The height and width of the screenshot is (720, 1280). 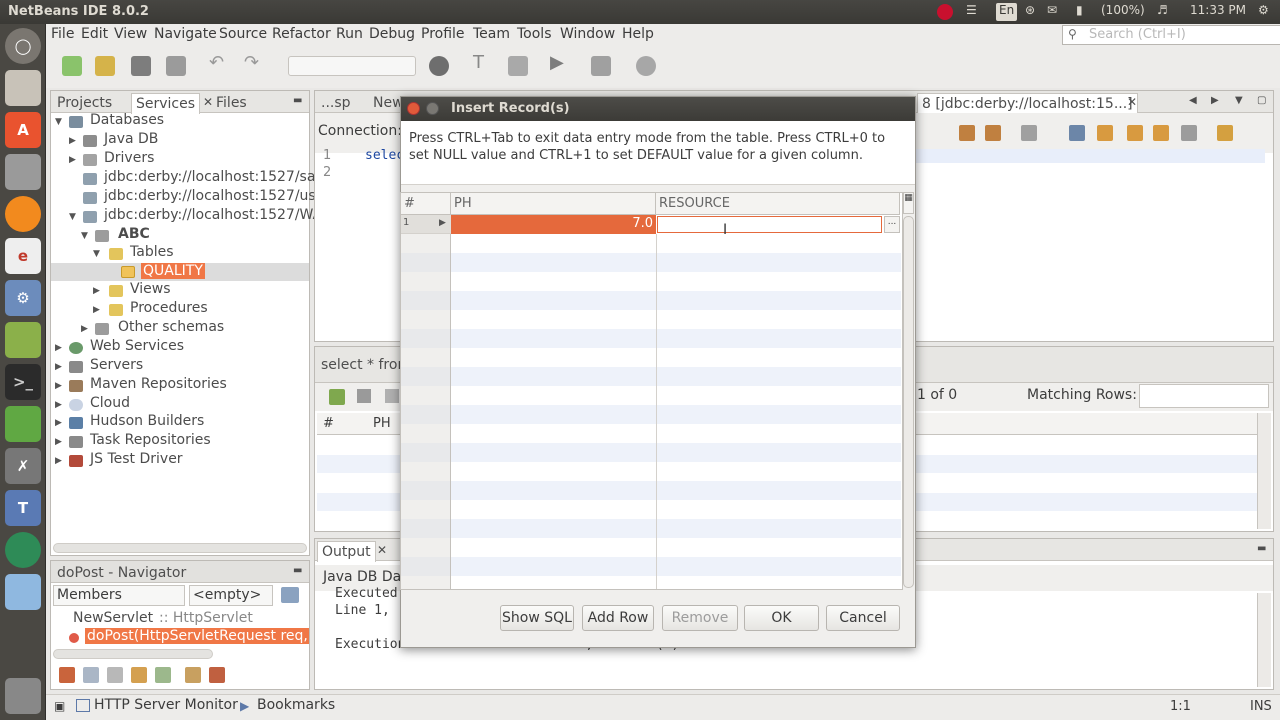 I want to click on new-project-icon, so click(x=105, y=66).